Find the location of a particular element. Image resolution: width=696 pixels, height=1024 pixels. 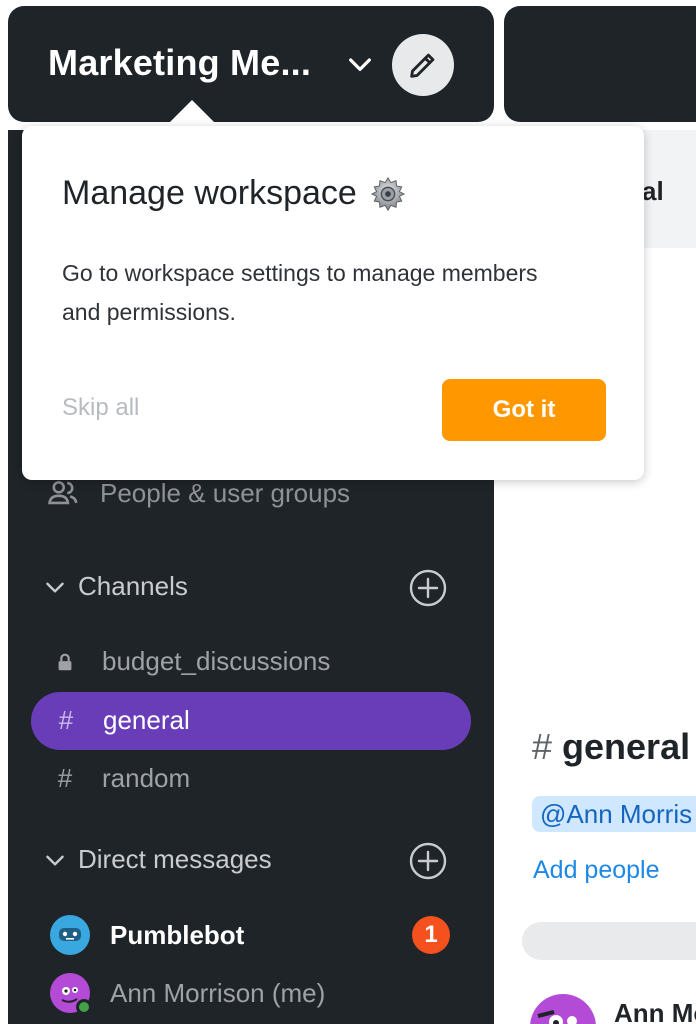

edit-workspace-button is located at coordinates (423, 65).